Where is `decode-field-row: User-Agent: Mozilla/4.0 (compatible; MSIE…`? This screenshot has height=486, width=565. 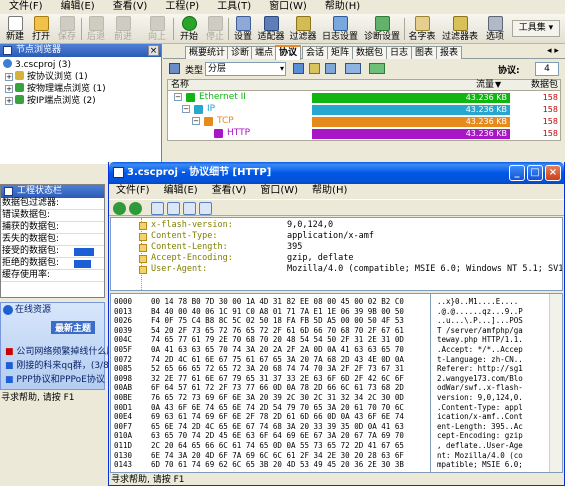 decode-field-row: User-Agent: Mozilla/4.0 (compatible; MSIE… is located at coordinates (336, 269).